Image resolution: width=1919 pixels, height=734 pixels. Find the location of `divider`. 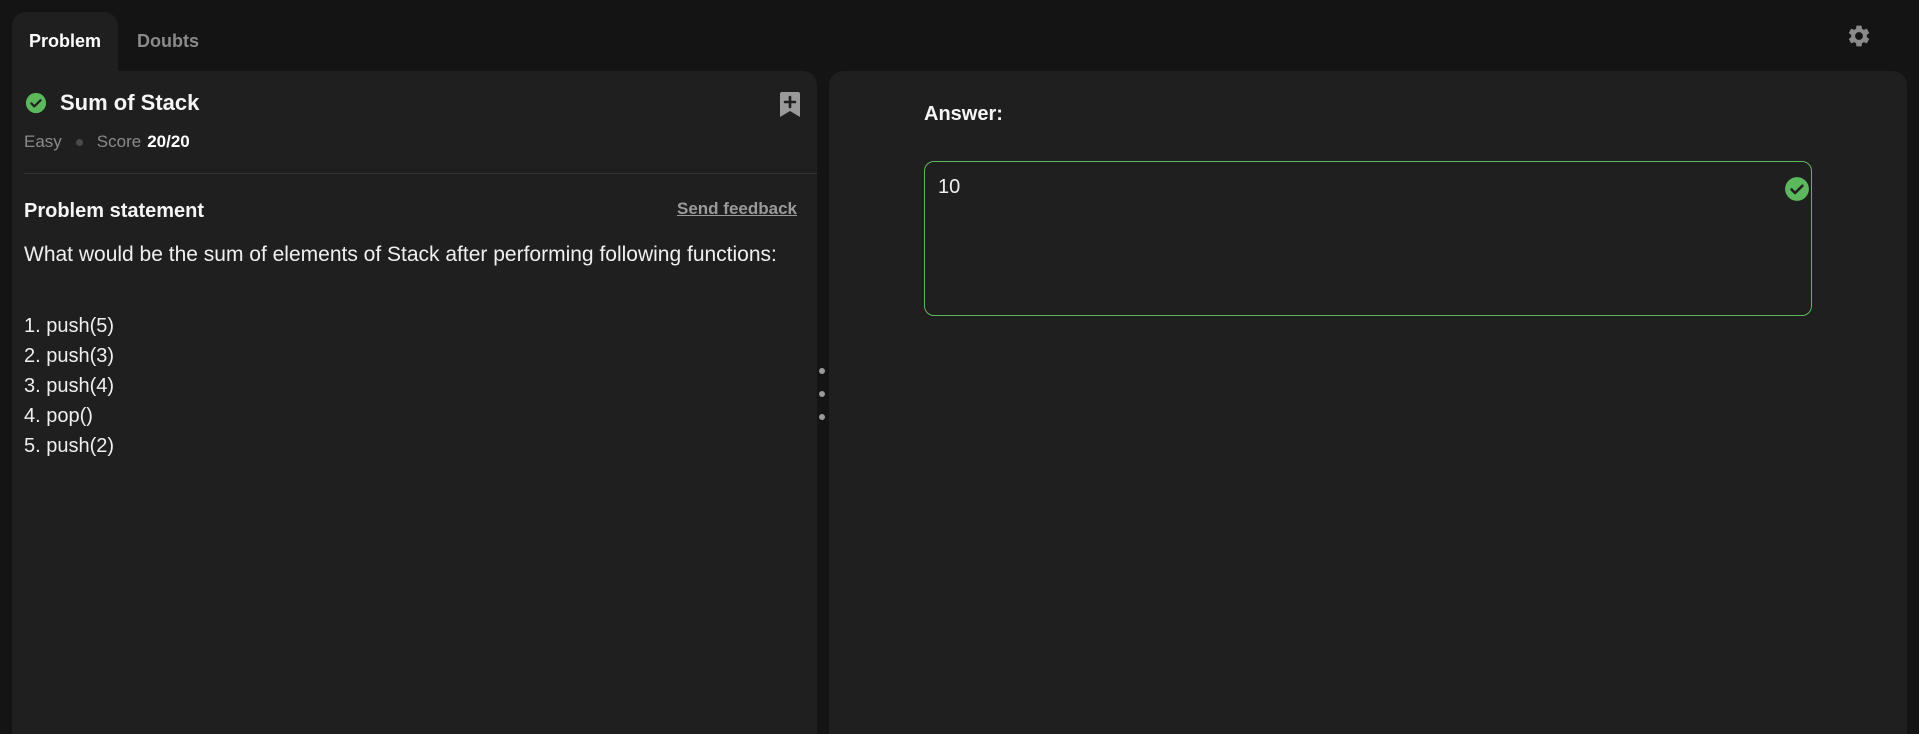

divider is located at coordinates (420, 173).